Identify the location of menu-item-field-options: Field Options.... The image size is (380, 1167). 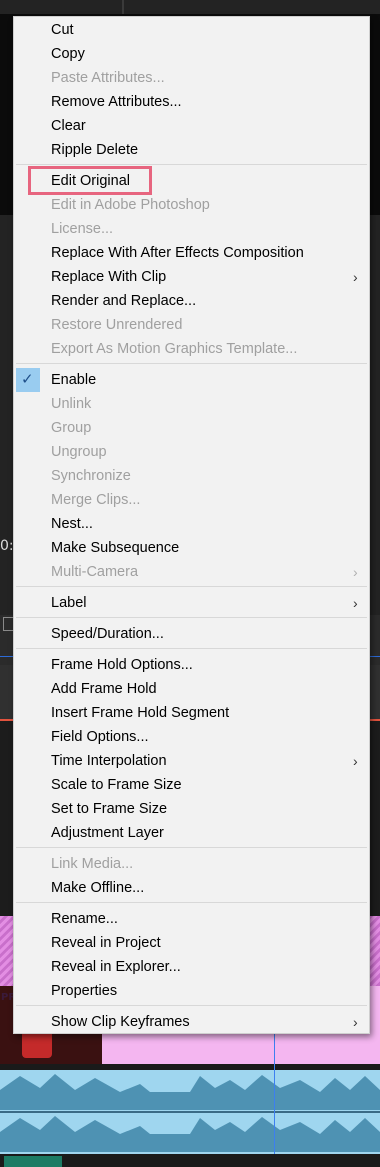
(191, 737).